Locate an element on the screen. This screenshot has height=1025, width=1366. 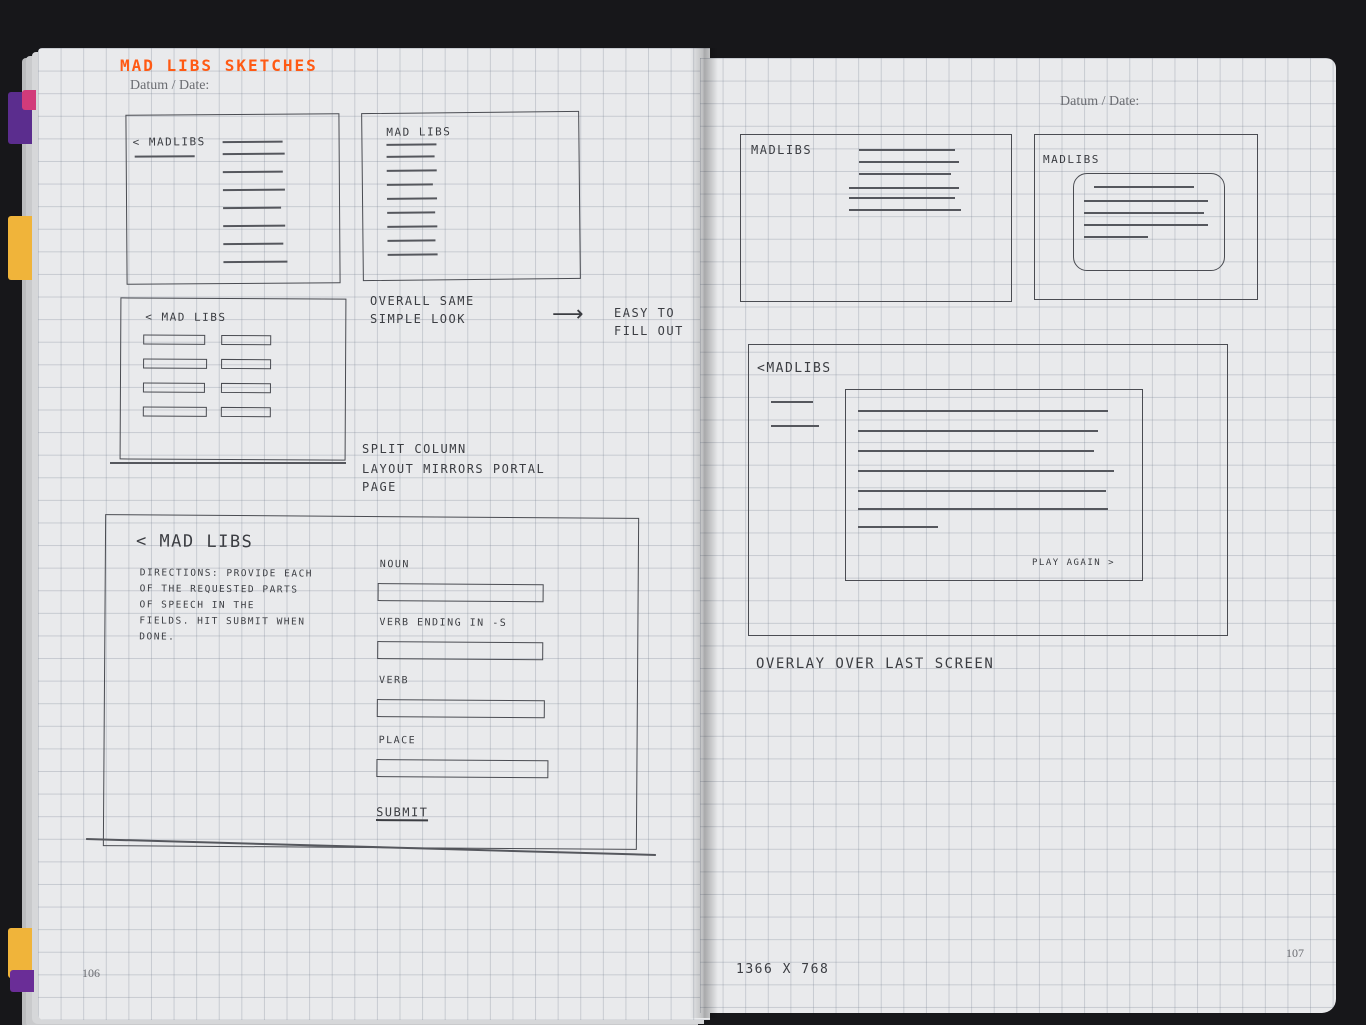
note-text: OVERLAY OVER LAST SCREEN is located at coordinates (875, 664).